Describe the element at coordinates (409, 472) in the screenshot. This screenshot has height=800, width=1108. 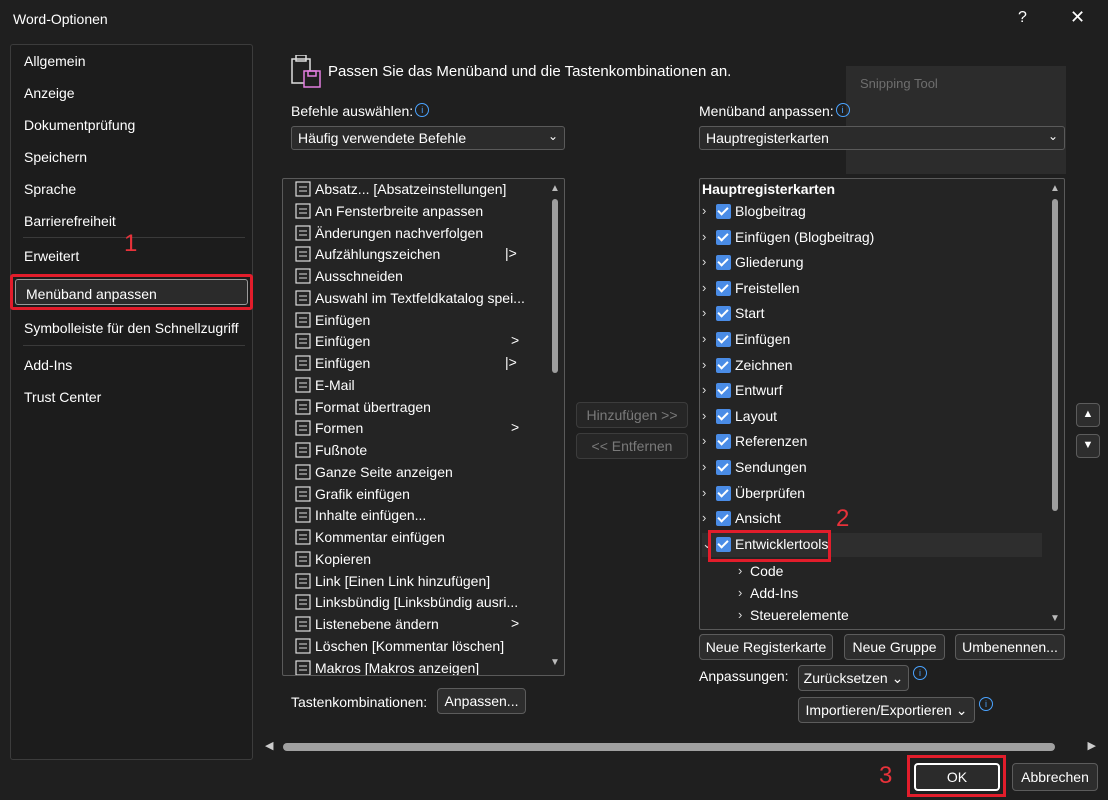
I see `command-item: Ganze Seite anzeigen` at that location.